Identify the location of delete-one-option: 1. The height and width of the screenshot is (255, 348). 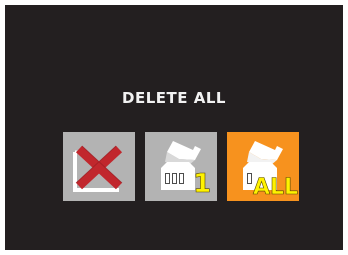
(181, 166).